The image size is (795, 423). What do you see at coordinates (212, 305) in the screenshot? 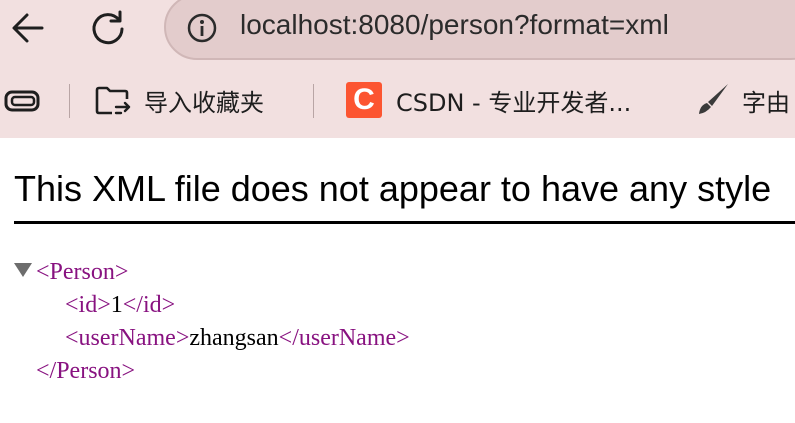
I see `xml-id-line: <id>1</id>` at bounding box center [212, 305].